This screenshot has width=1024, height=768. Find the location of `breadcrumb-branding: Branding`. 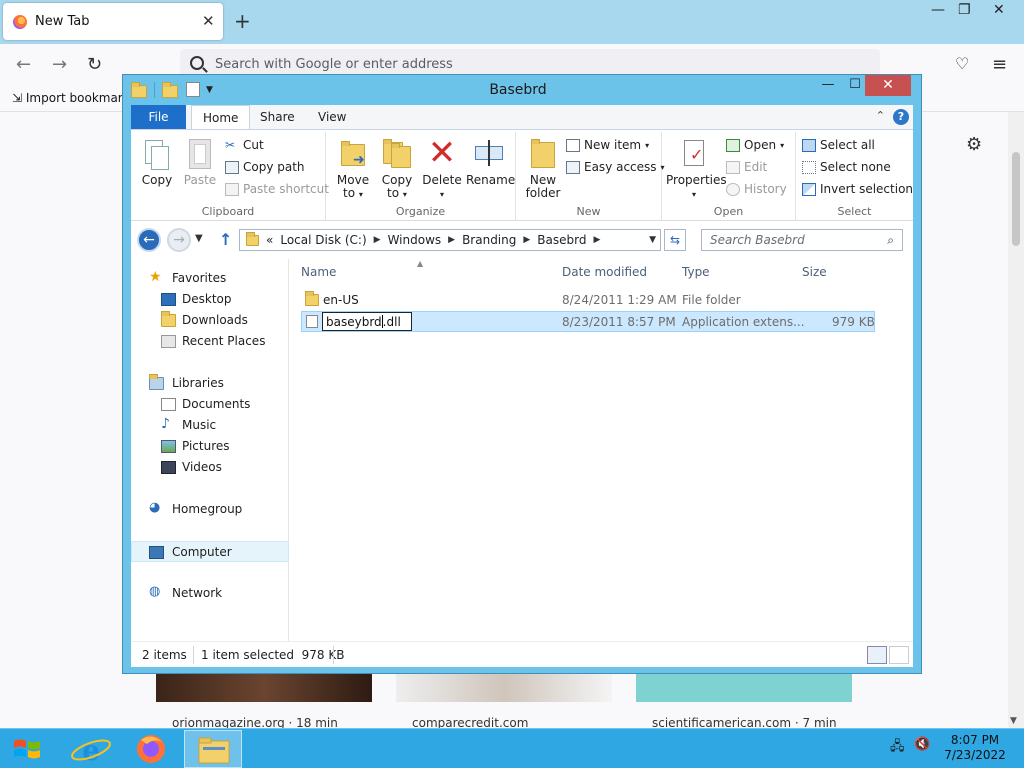

breadcrumb-branding: Branding is located at coordinates (489, 240).